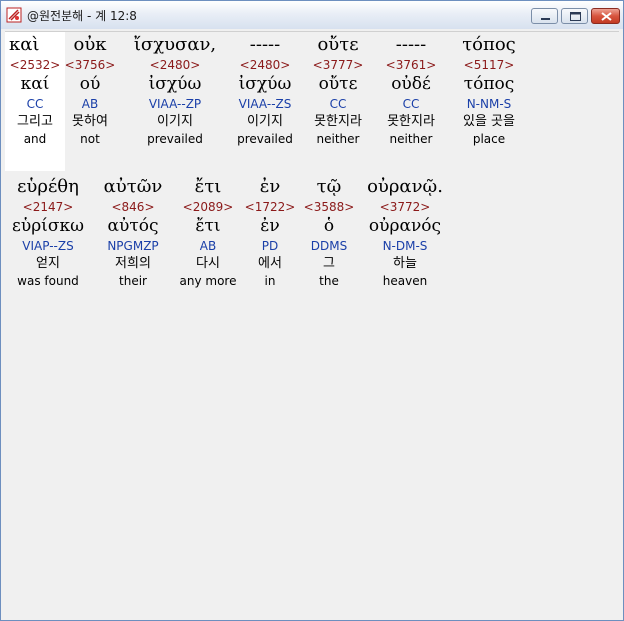 Image resolution: width=624 pixels, height=621 pixels. Describe the element at coordinates (270, 226) in the screenshot. I see `lemma: ἐν` at that location.